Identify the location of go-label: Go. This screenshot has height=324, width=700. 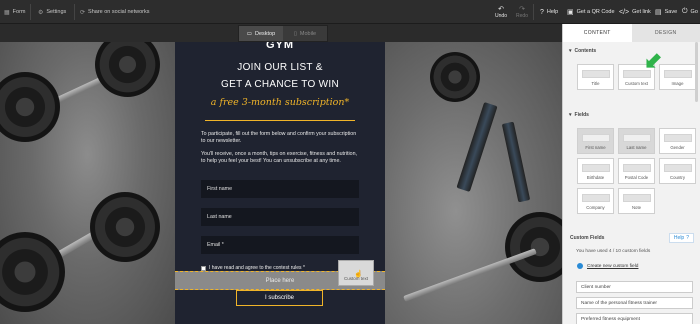
(694, 12).